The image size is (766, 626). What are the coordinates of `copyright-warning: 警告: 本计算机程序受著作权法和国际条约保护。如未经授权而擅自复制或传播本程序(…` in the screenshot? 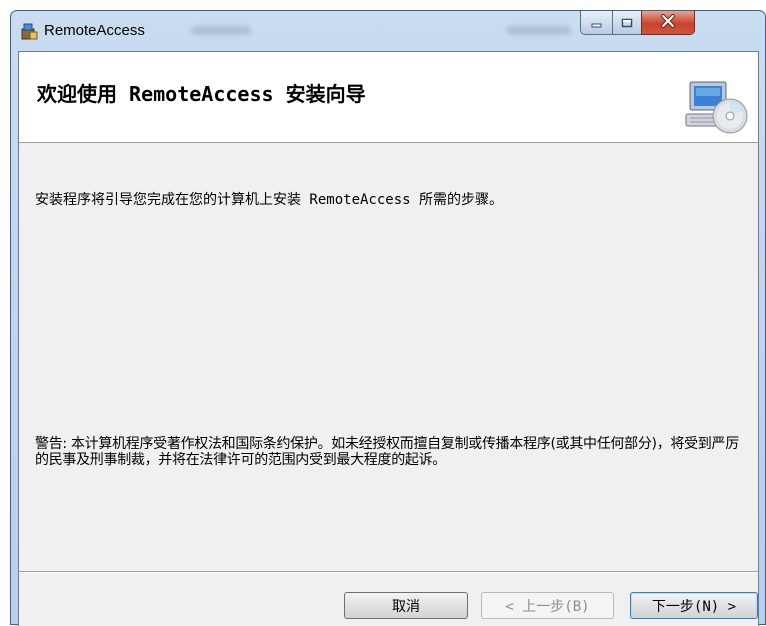 It's located at (387, 452).